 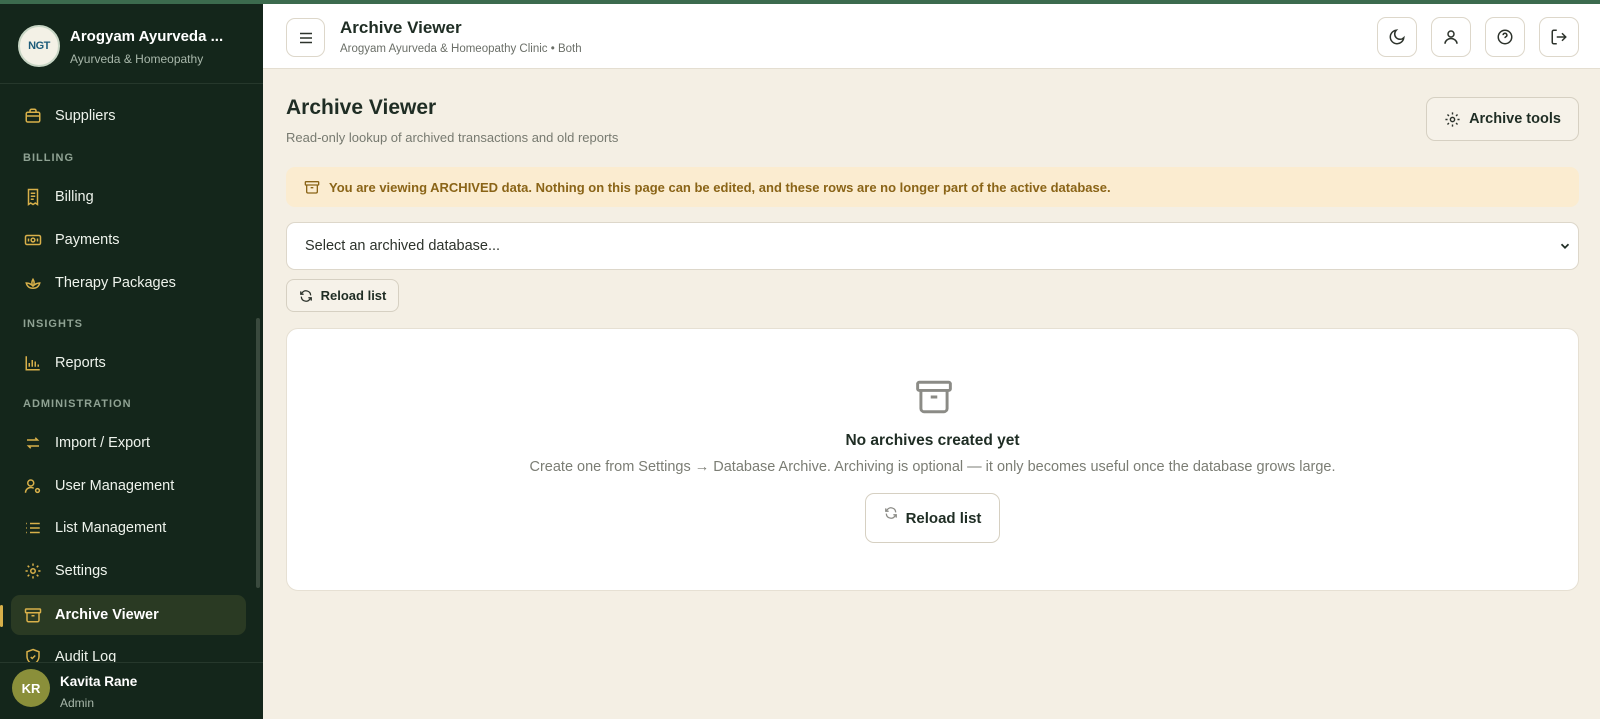 I want to click on sidebar-item-therapy-packages: Therapy Packages, so click(x=128, y=283).